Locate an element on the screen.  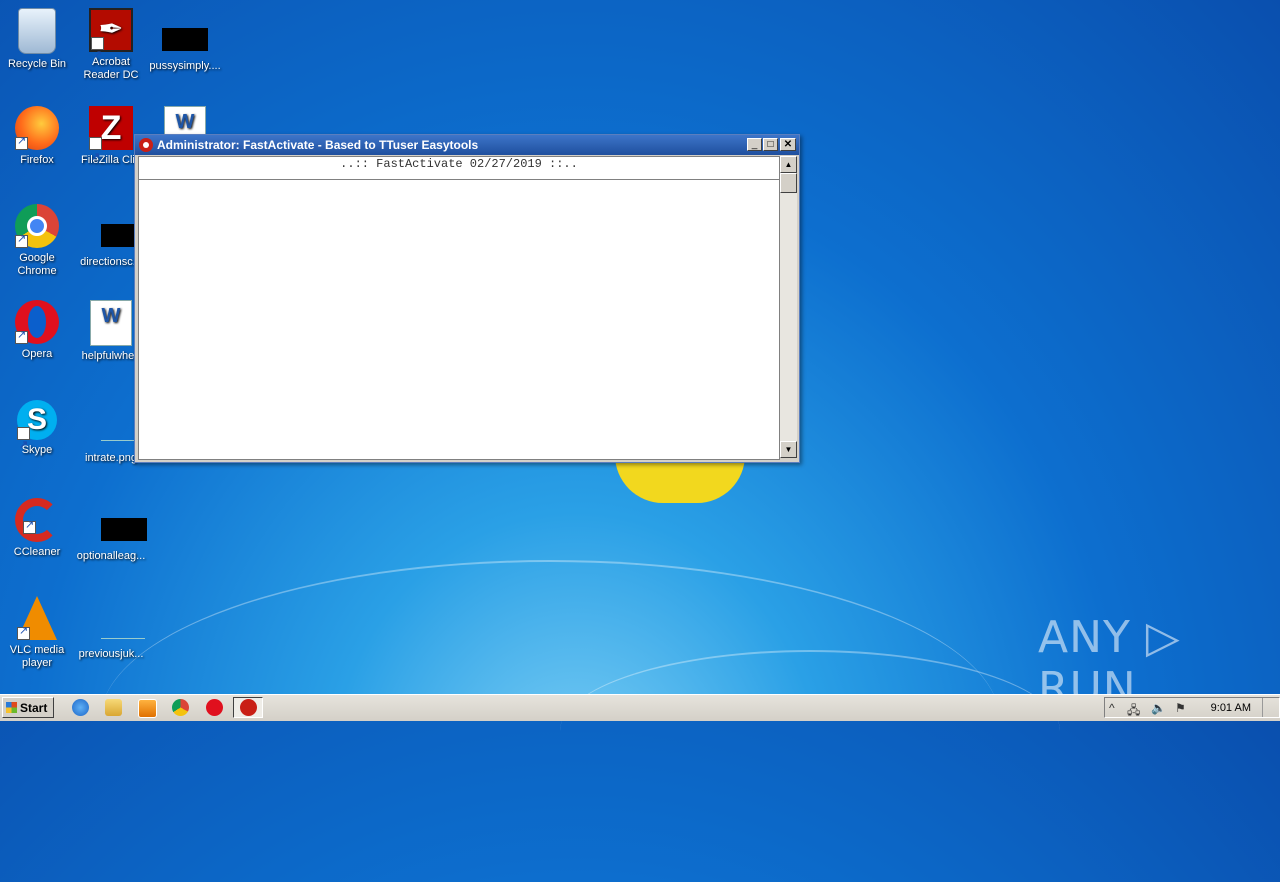
scroll-down-arrow-icon: ▼ is located at coordinates (788, 449).